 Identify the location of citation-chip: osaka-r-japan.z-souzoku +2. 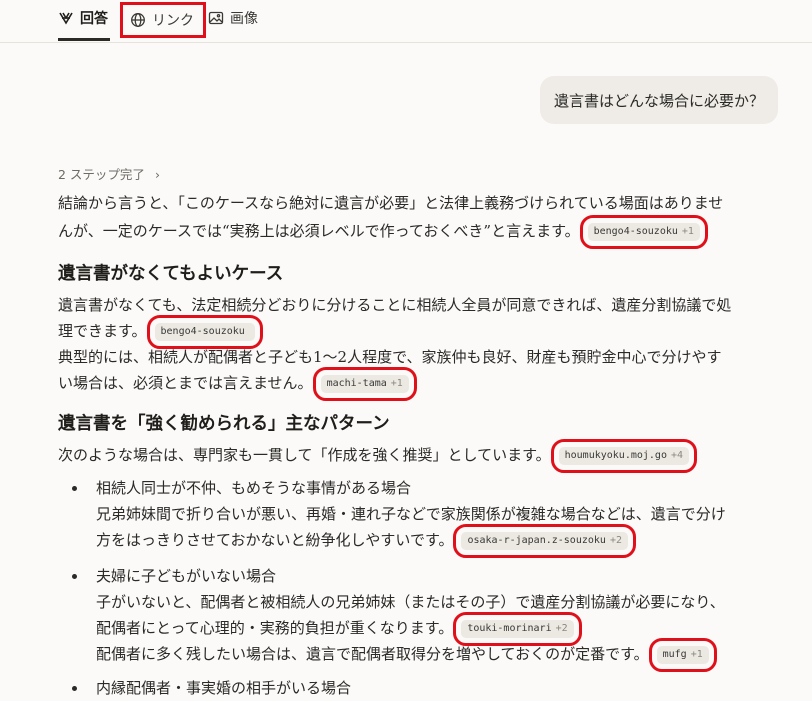
(544, 541).